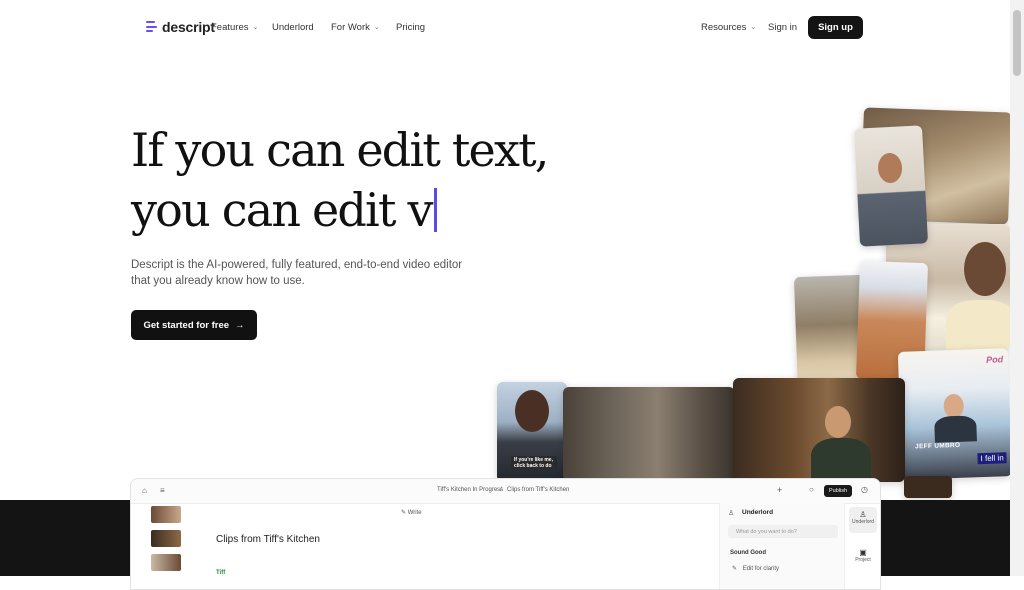  What do you see at coordinates (1017, 288) in the screenshot?
I see `page-scrollbar` at bounding box center [1017, 288].